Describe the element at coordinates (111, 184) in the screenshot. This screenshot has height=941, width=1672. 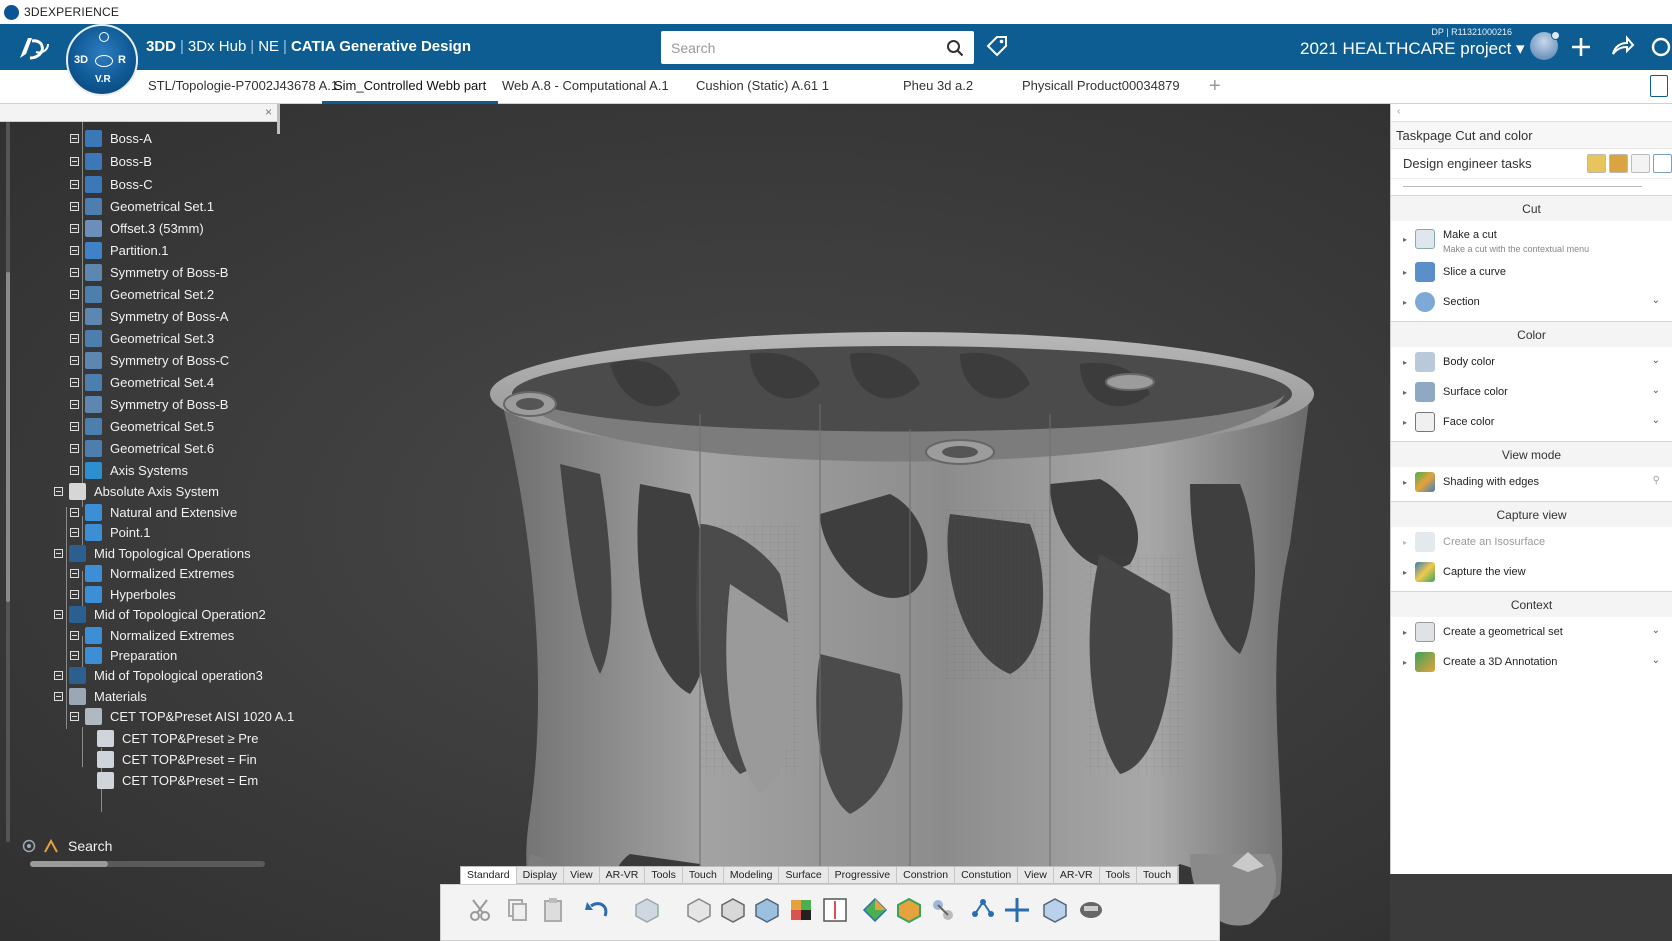
I see `tree-node: Boss-C` at that location.